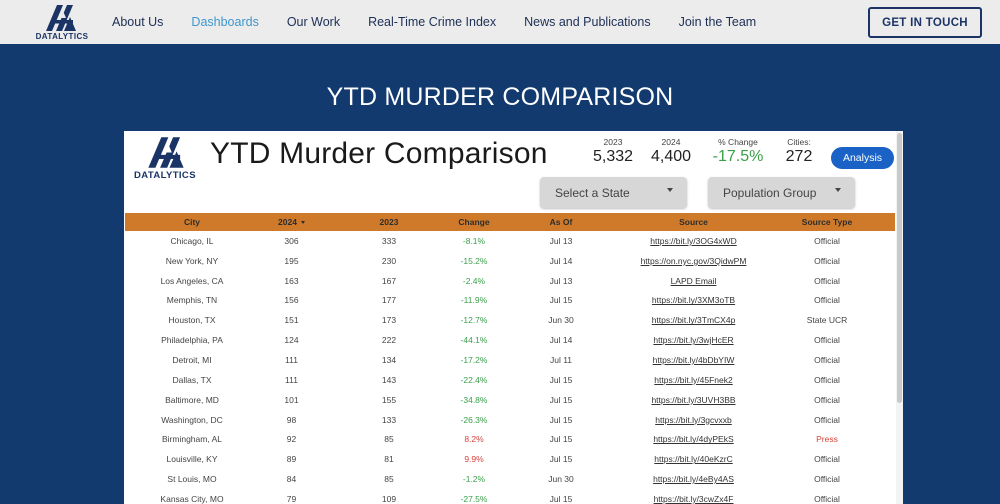 This screenshot has height=504, width=1000. Describe the element at coordinates (474, 300) in the screenshot. I see `cell-change: -11.9%` at that location.